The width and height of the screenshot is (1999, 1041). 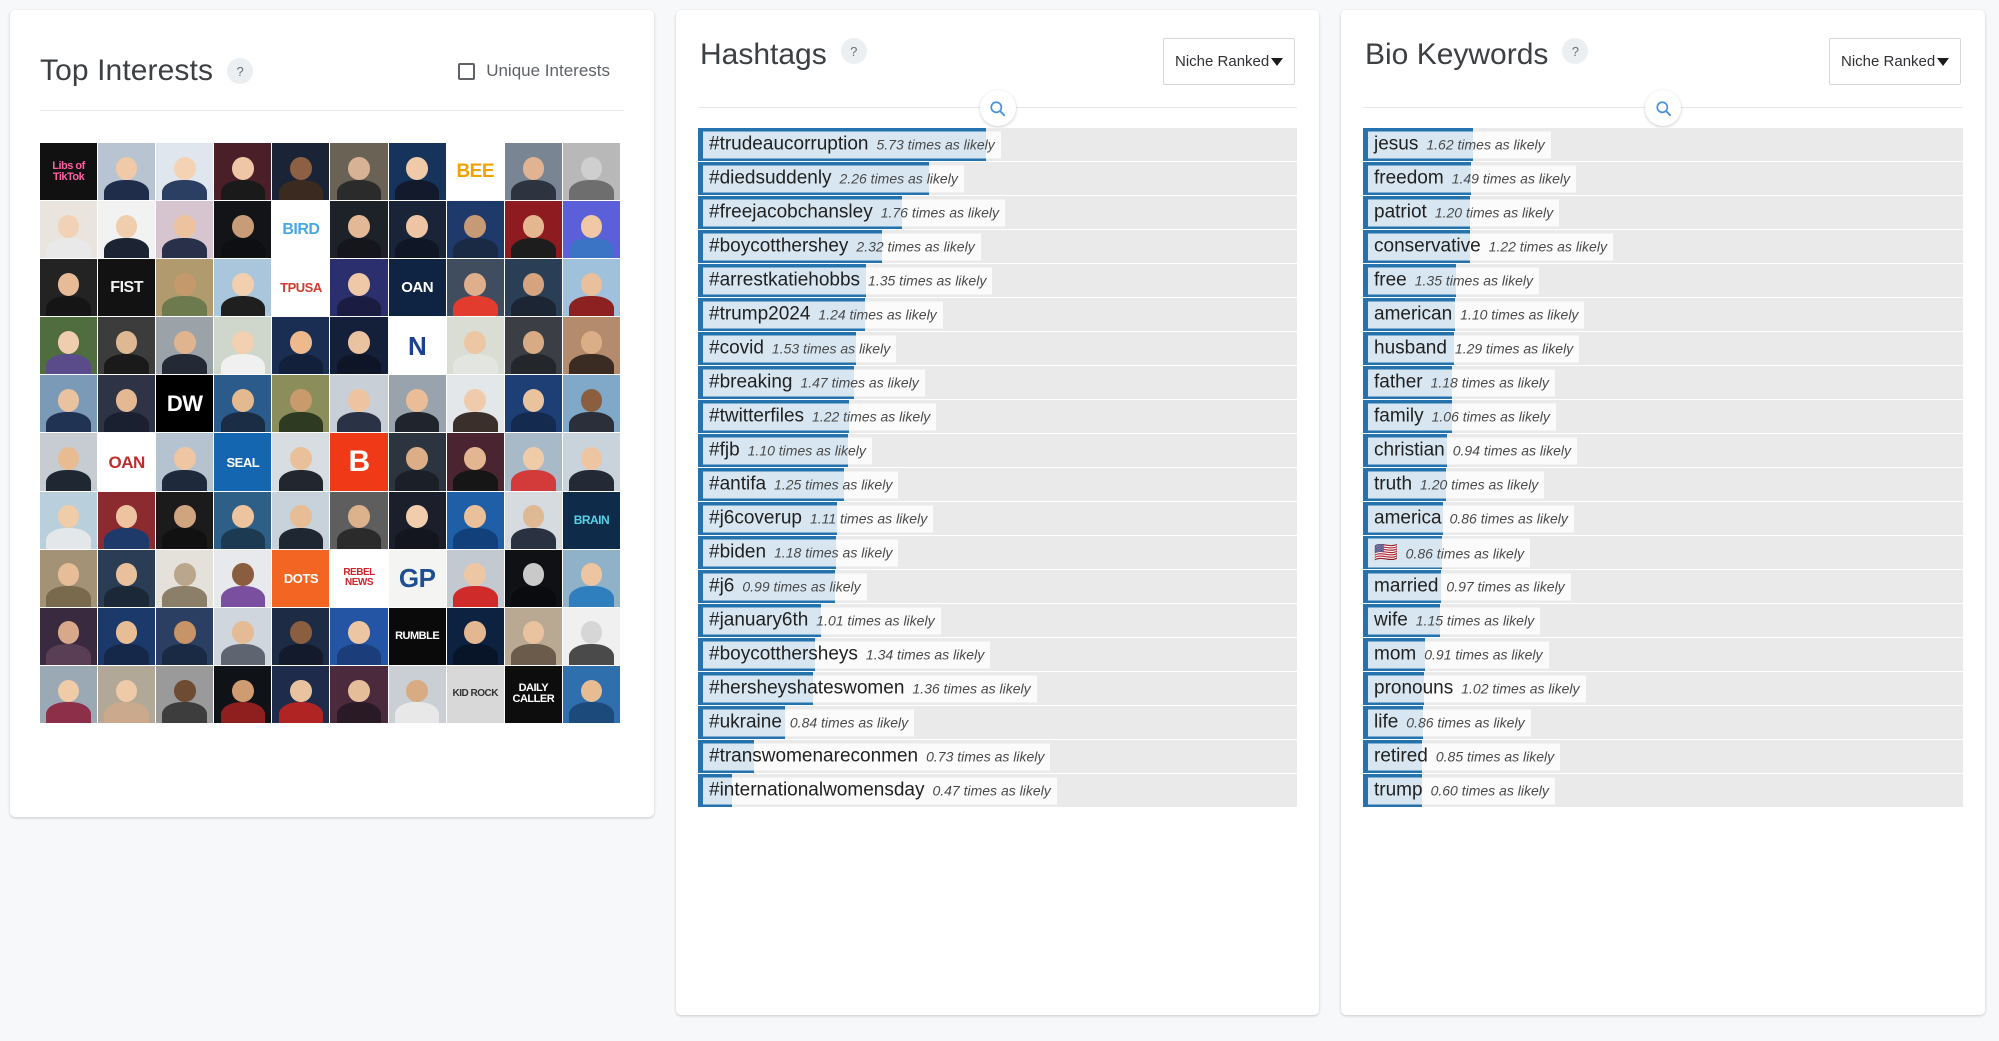 I want to click on ranked-row: #trump2024 1.24 times as likely, so click(x=997, y=315).